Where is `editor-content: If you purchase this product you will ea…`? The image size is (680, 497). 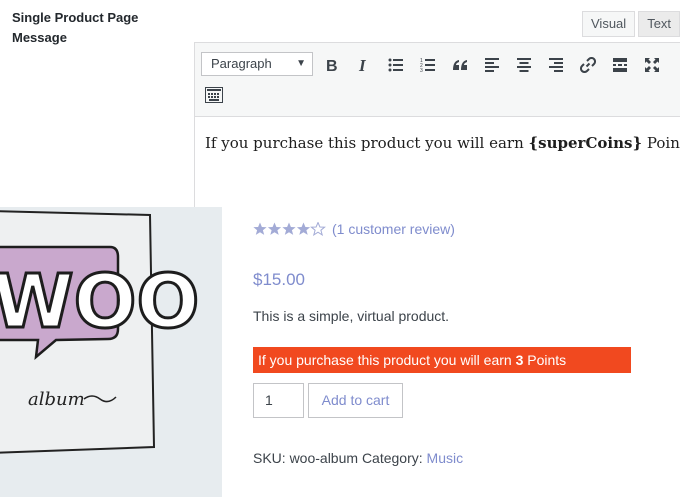
editor-content: If you purchase this product you will ea… is located at coordinates (437, 143).